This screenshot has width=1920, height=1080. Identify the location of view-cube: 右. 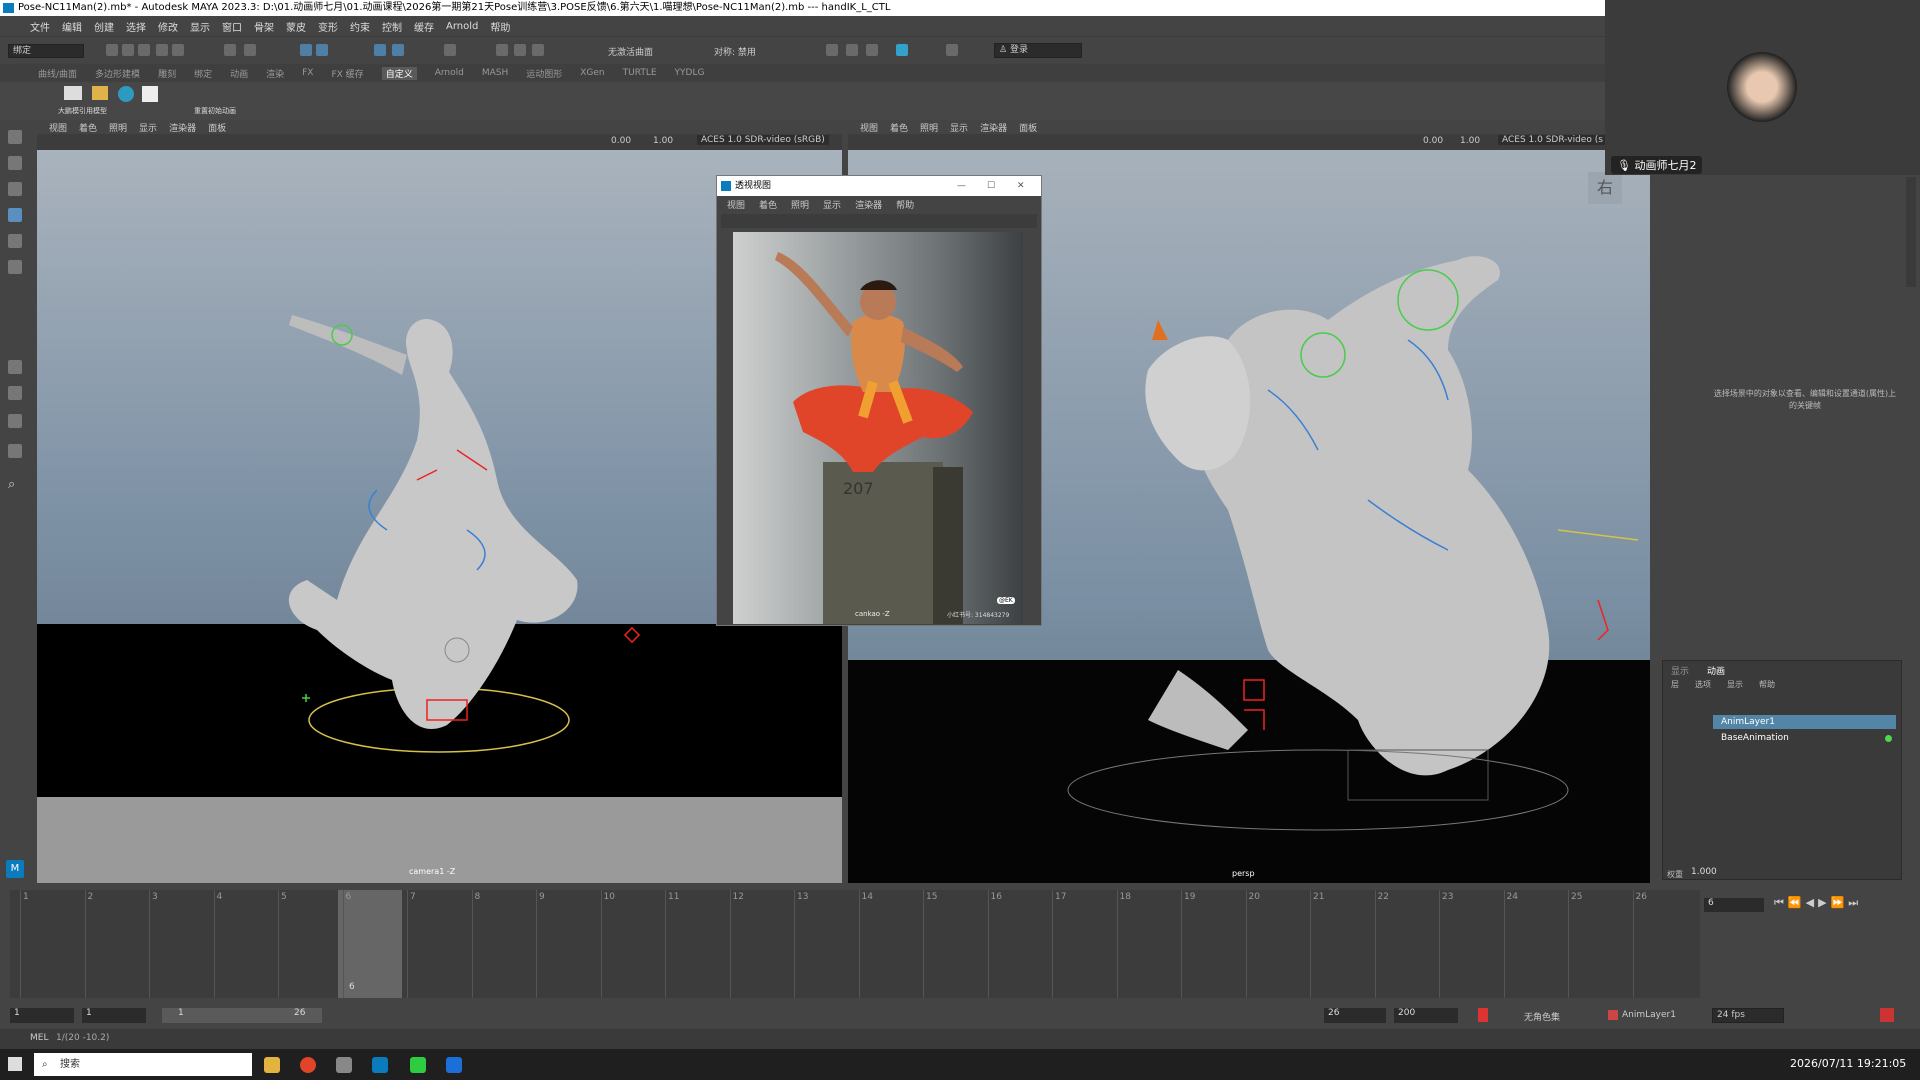
(1605, 188).